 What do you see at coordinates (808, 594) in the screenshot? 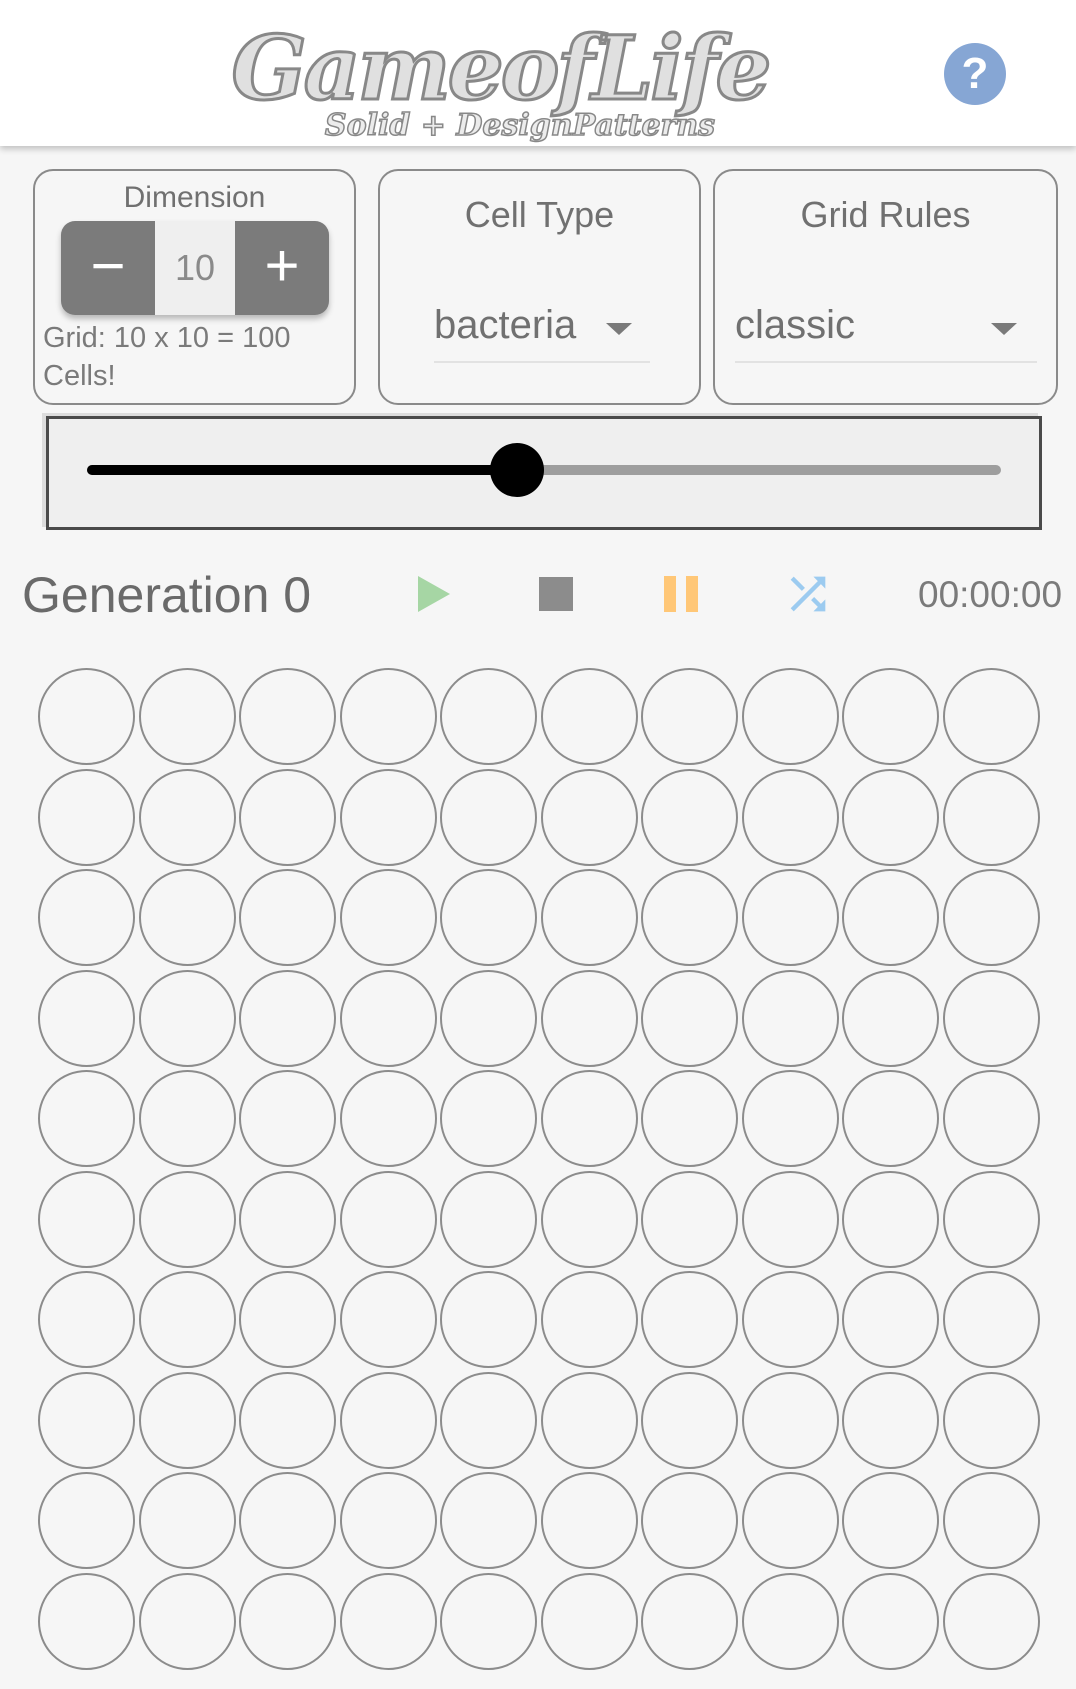
I see `shuffle-button` at bounding box center [808, 594].